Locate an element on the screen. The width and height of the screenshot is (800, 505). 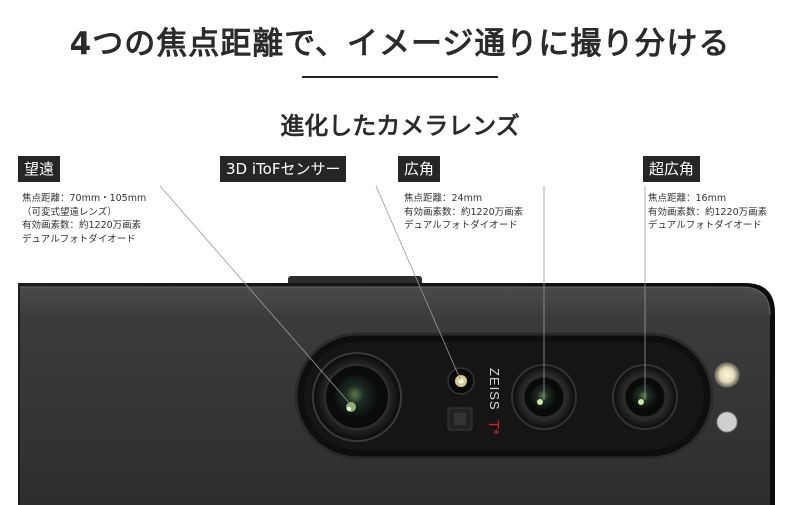
spec-line: （可変式望遠レンズ） is located at coordinates (69, 212).